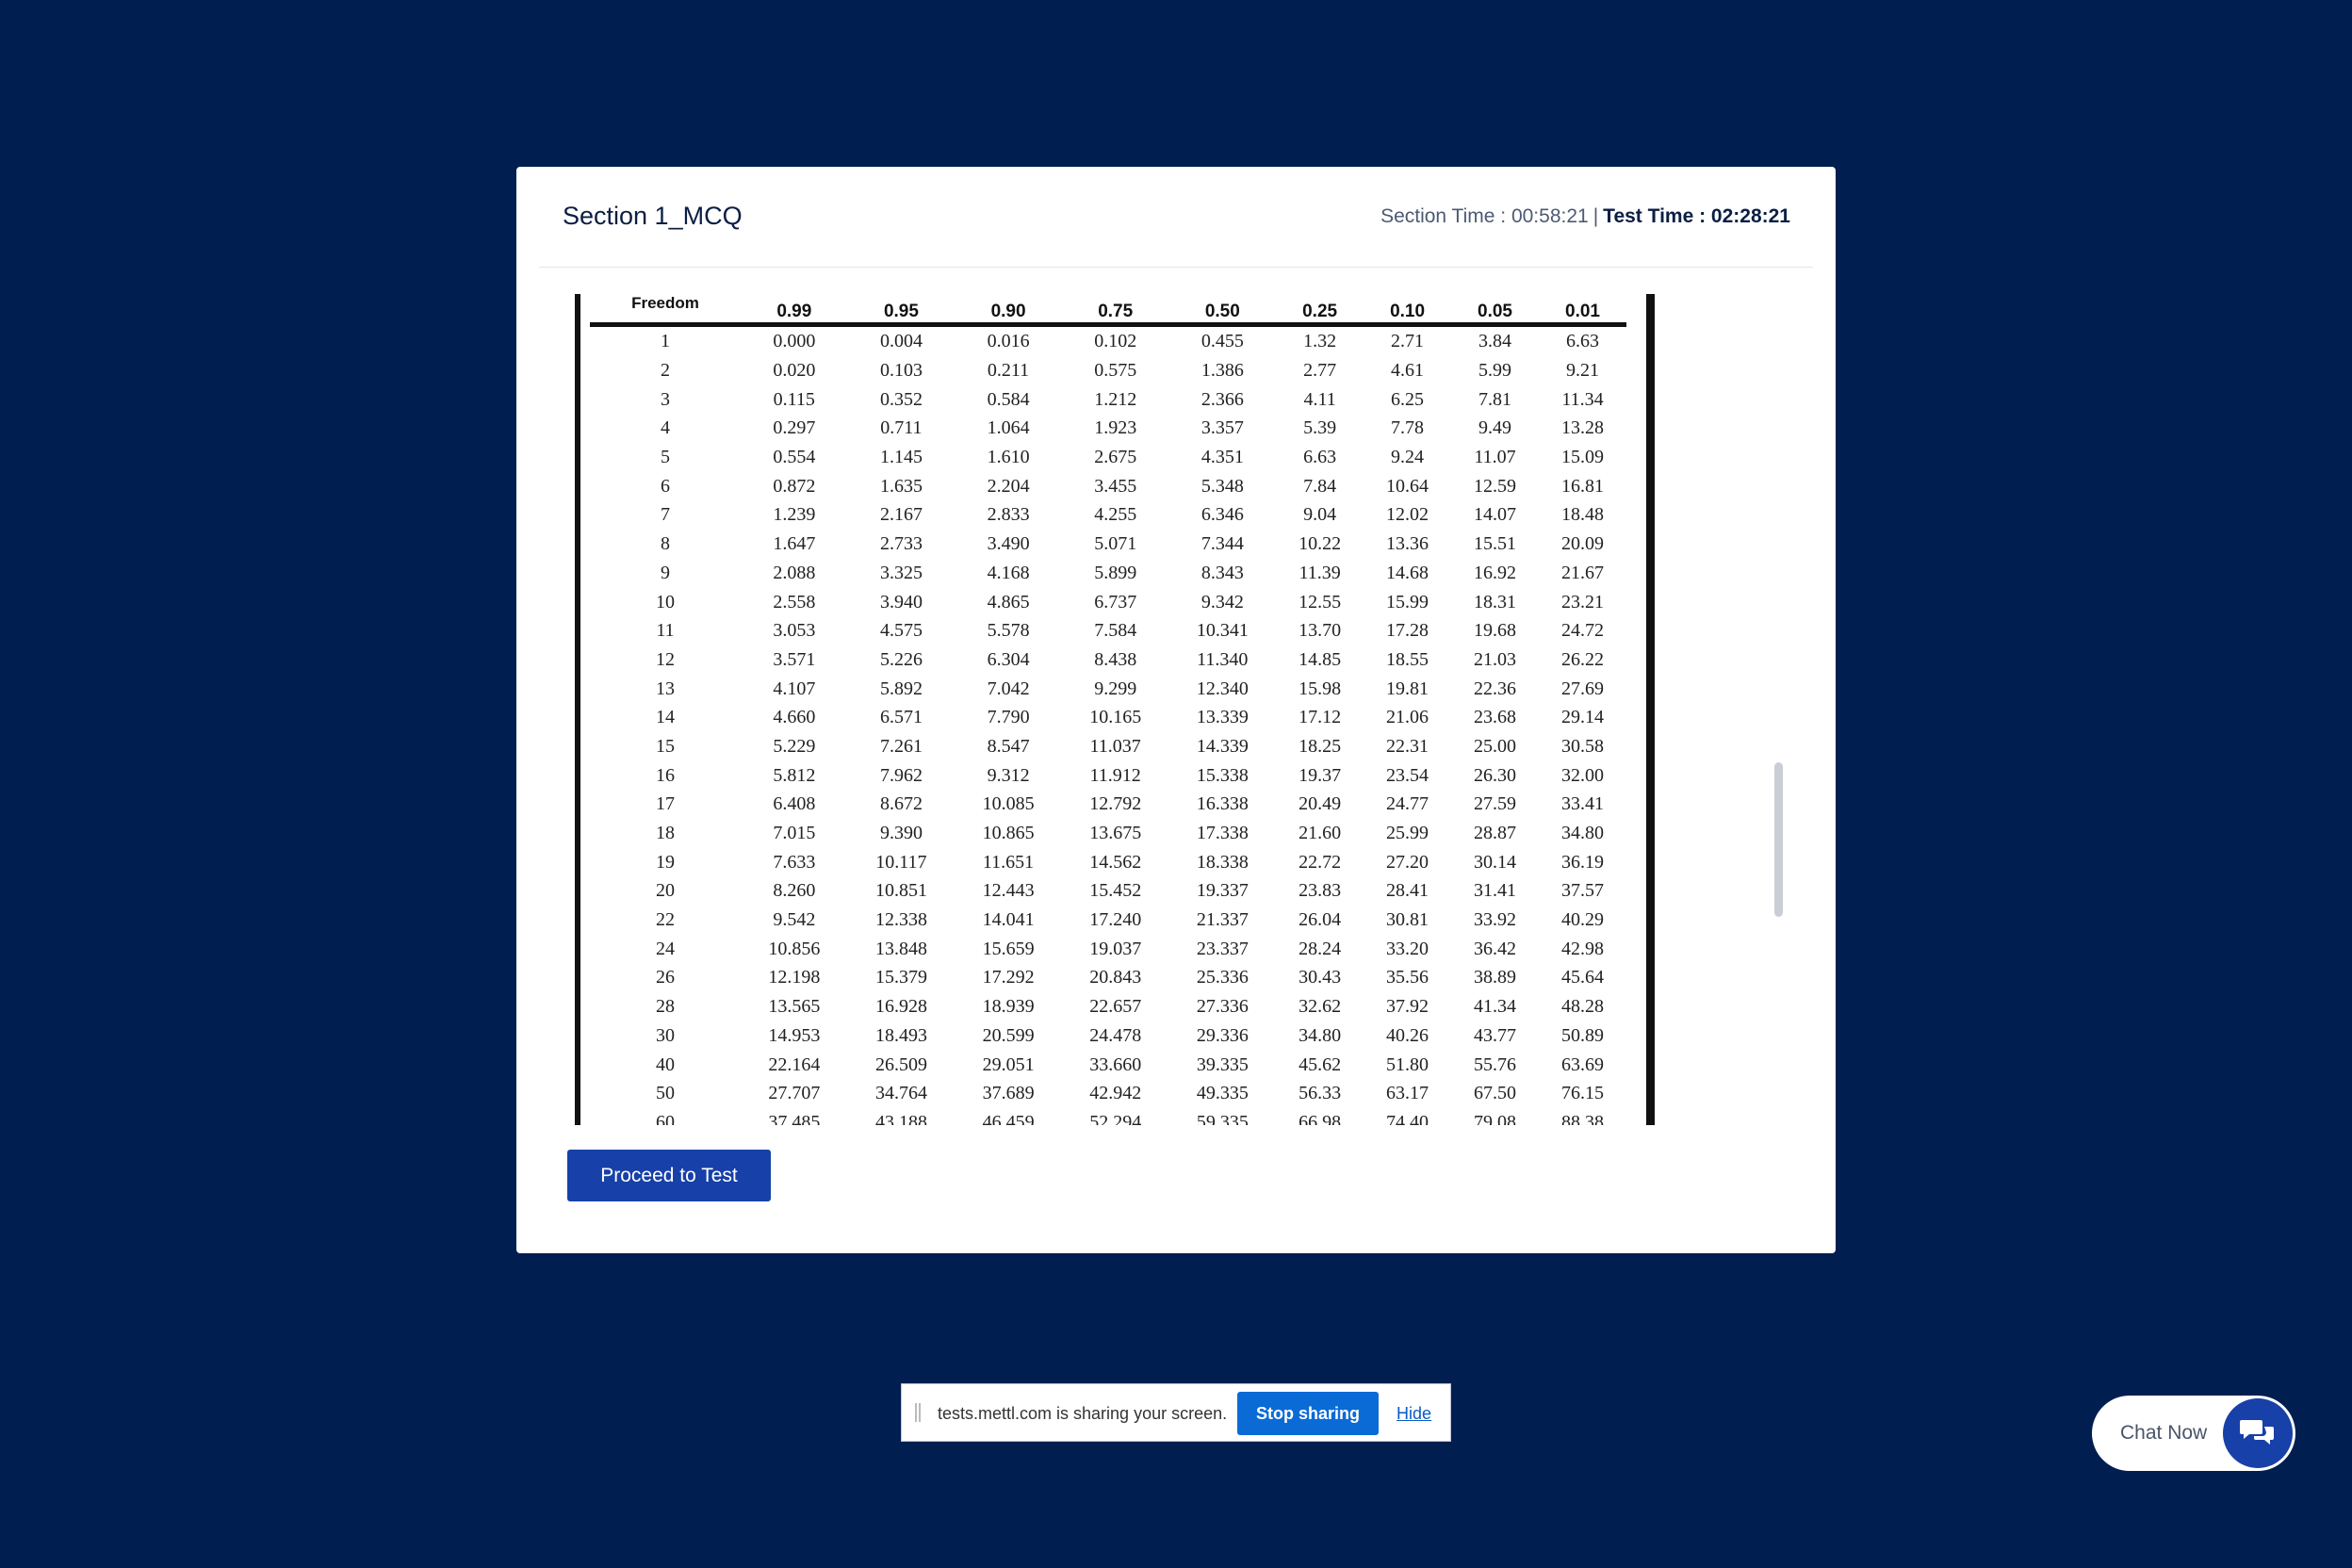 The width and height of the screenshot is (2352, 1568). What do you see at coordinates (918, 1412) in the screenshot?
I see `drag-handle-icon` at bounding box center [918, 1412].